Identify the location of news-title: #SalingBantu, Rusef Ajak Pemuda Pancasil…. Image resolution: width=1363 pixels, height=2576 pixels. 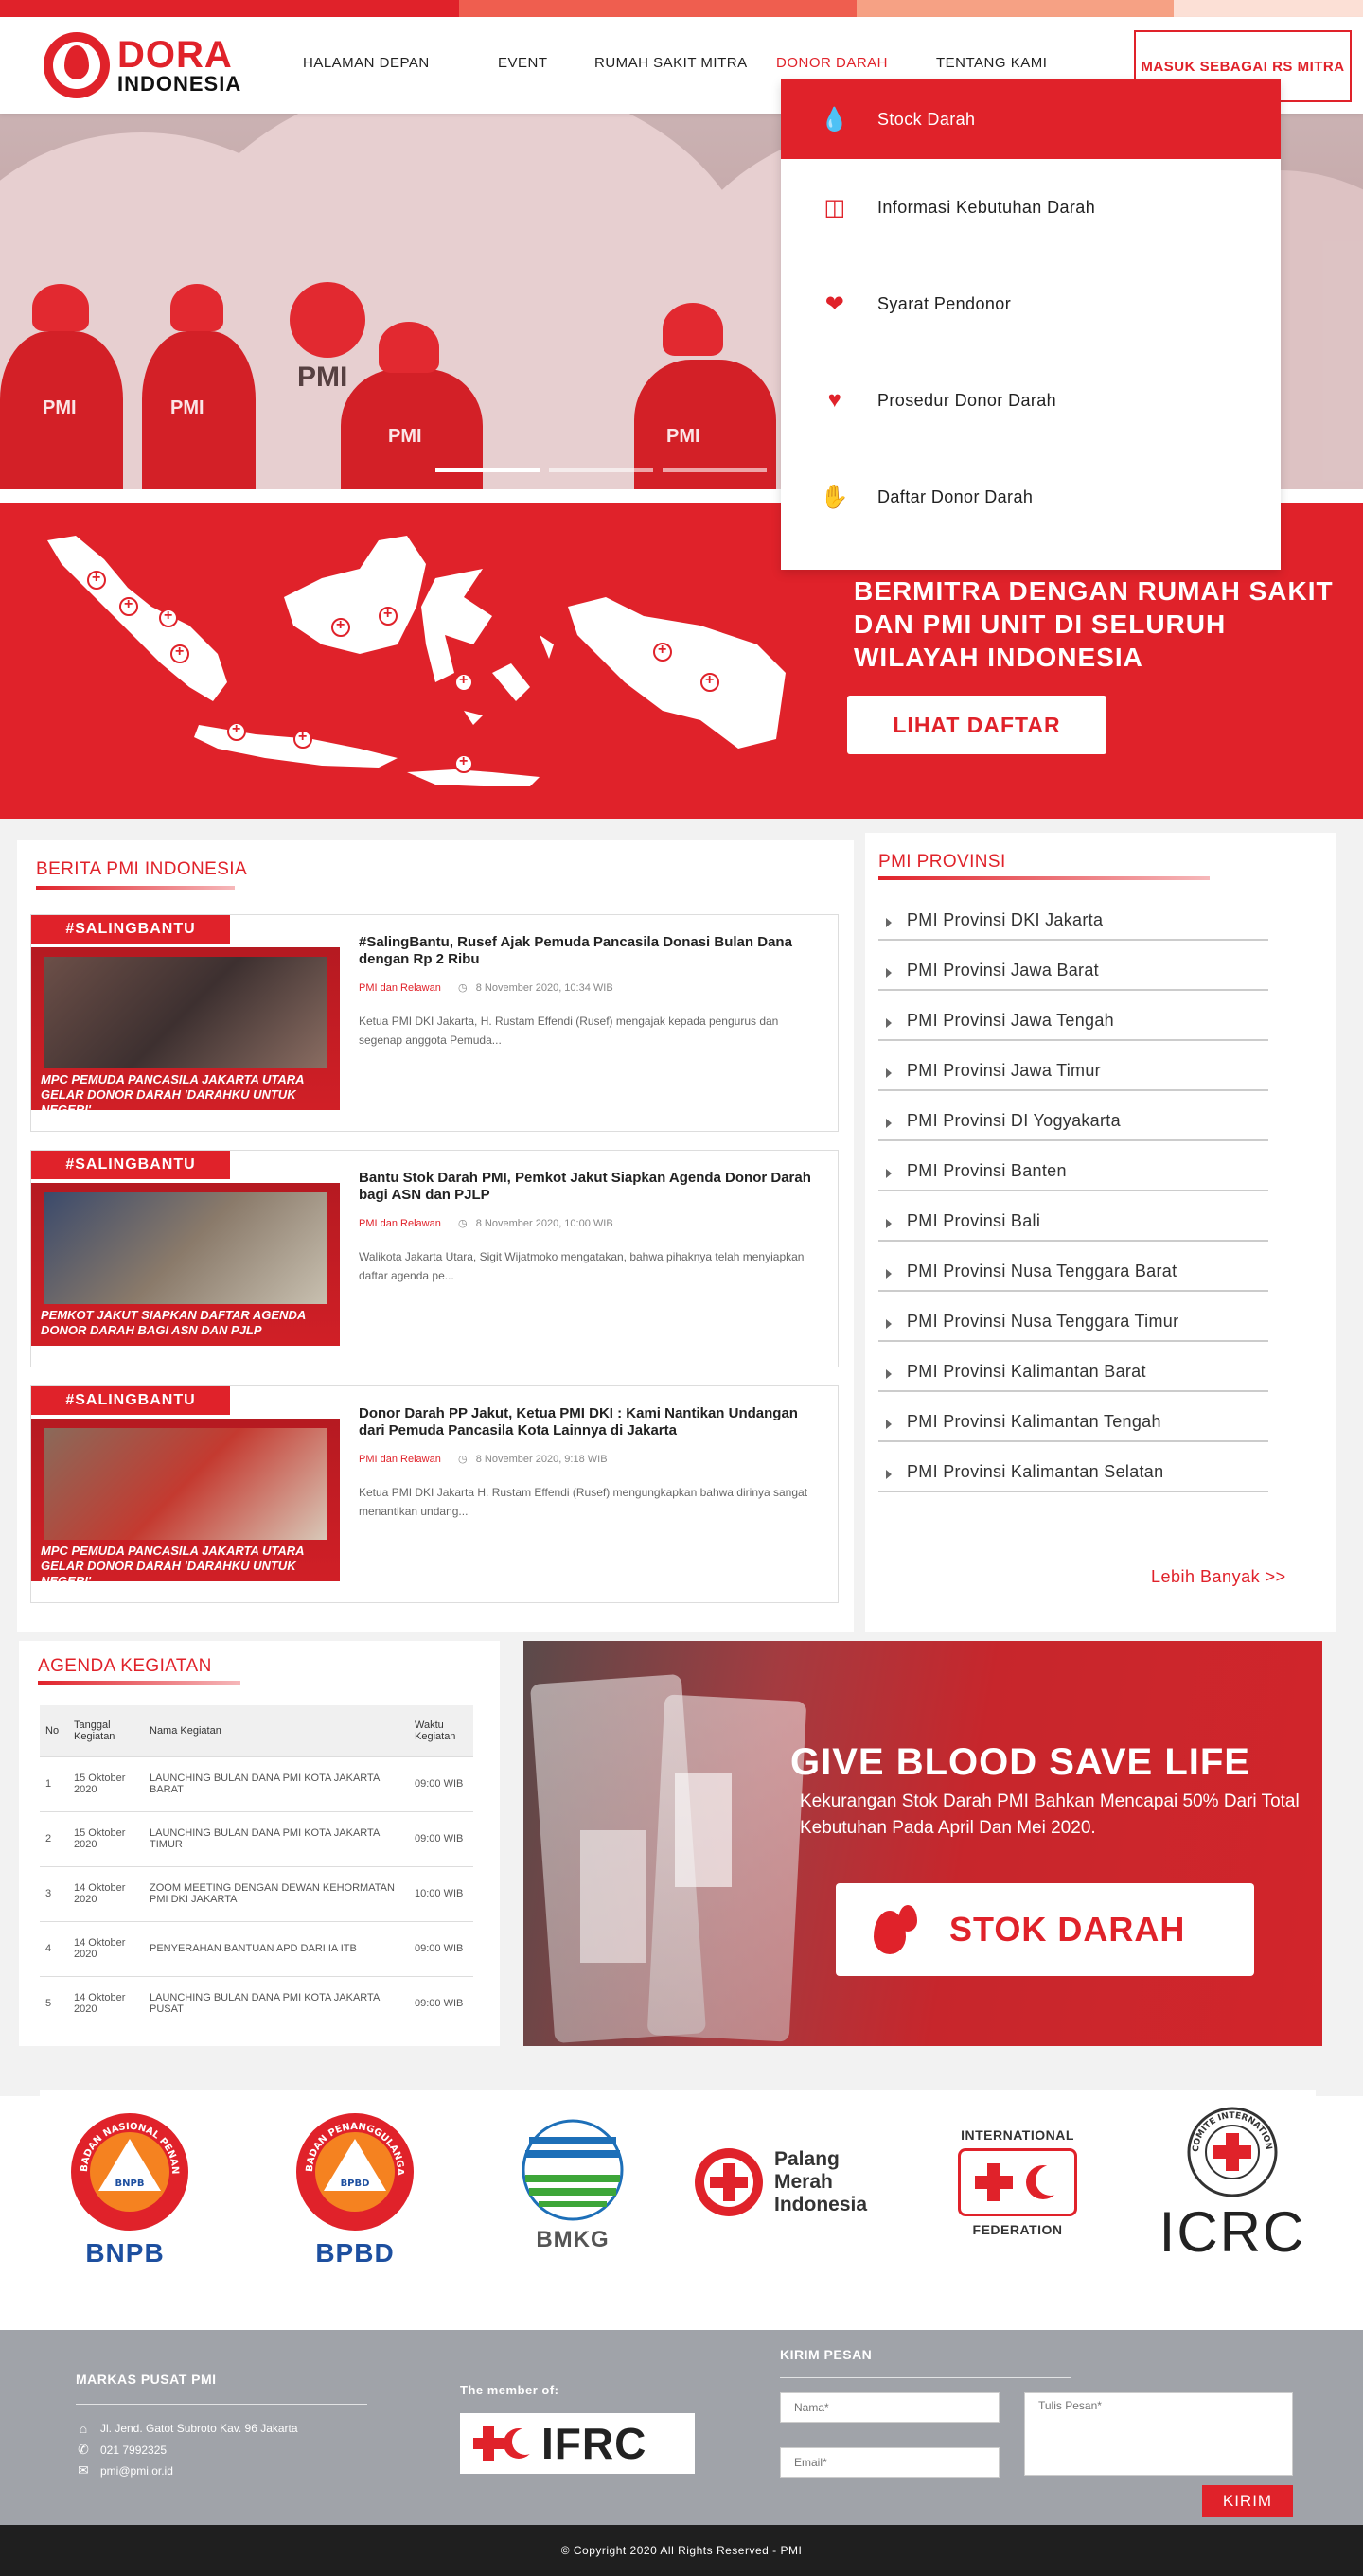
(591, 951).